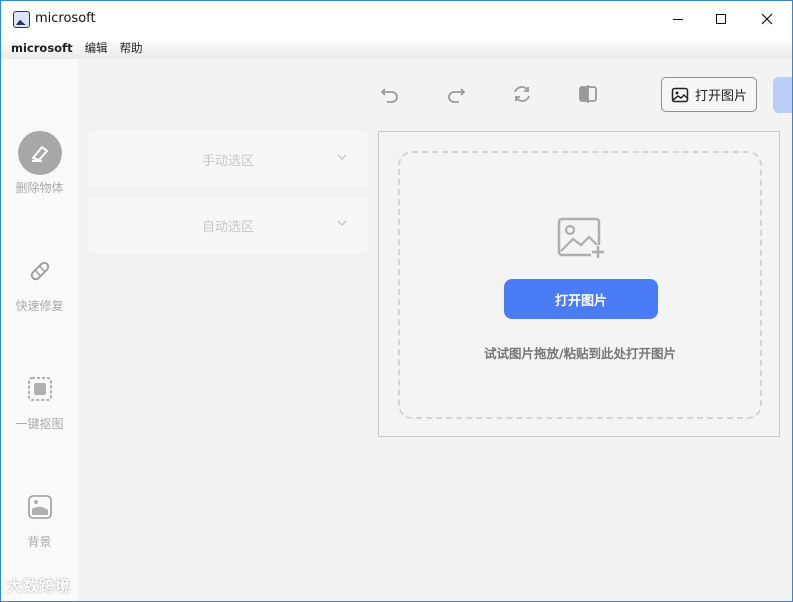 The image size is (793, 602). I want to click on auto-selection-panel: 自动选区, so click(228, 225).